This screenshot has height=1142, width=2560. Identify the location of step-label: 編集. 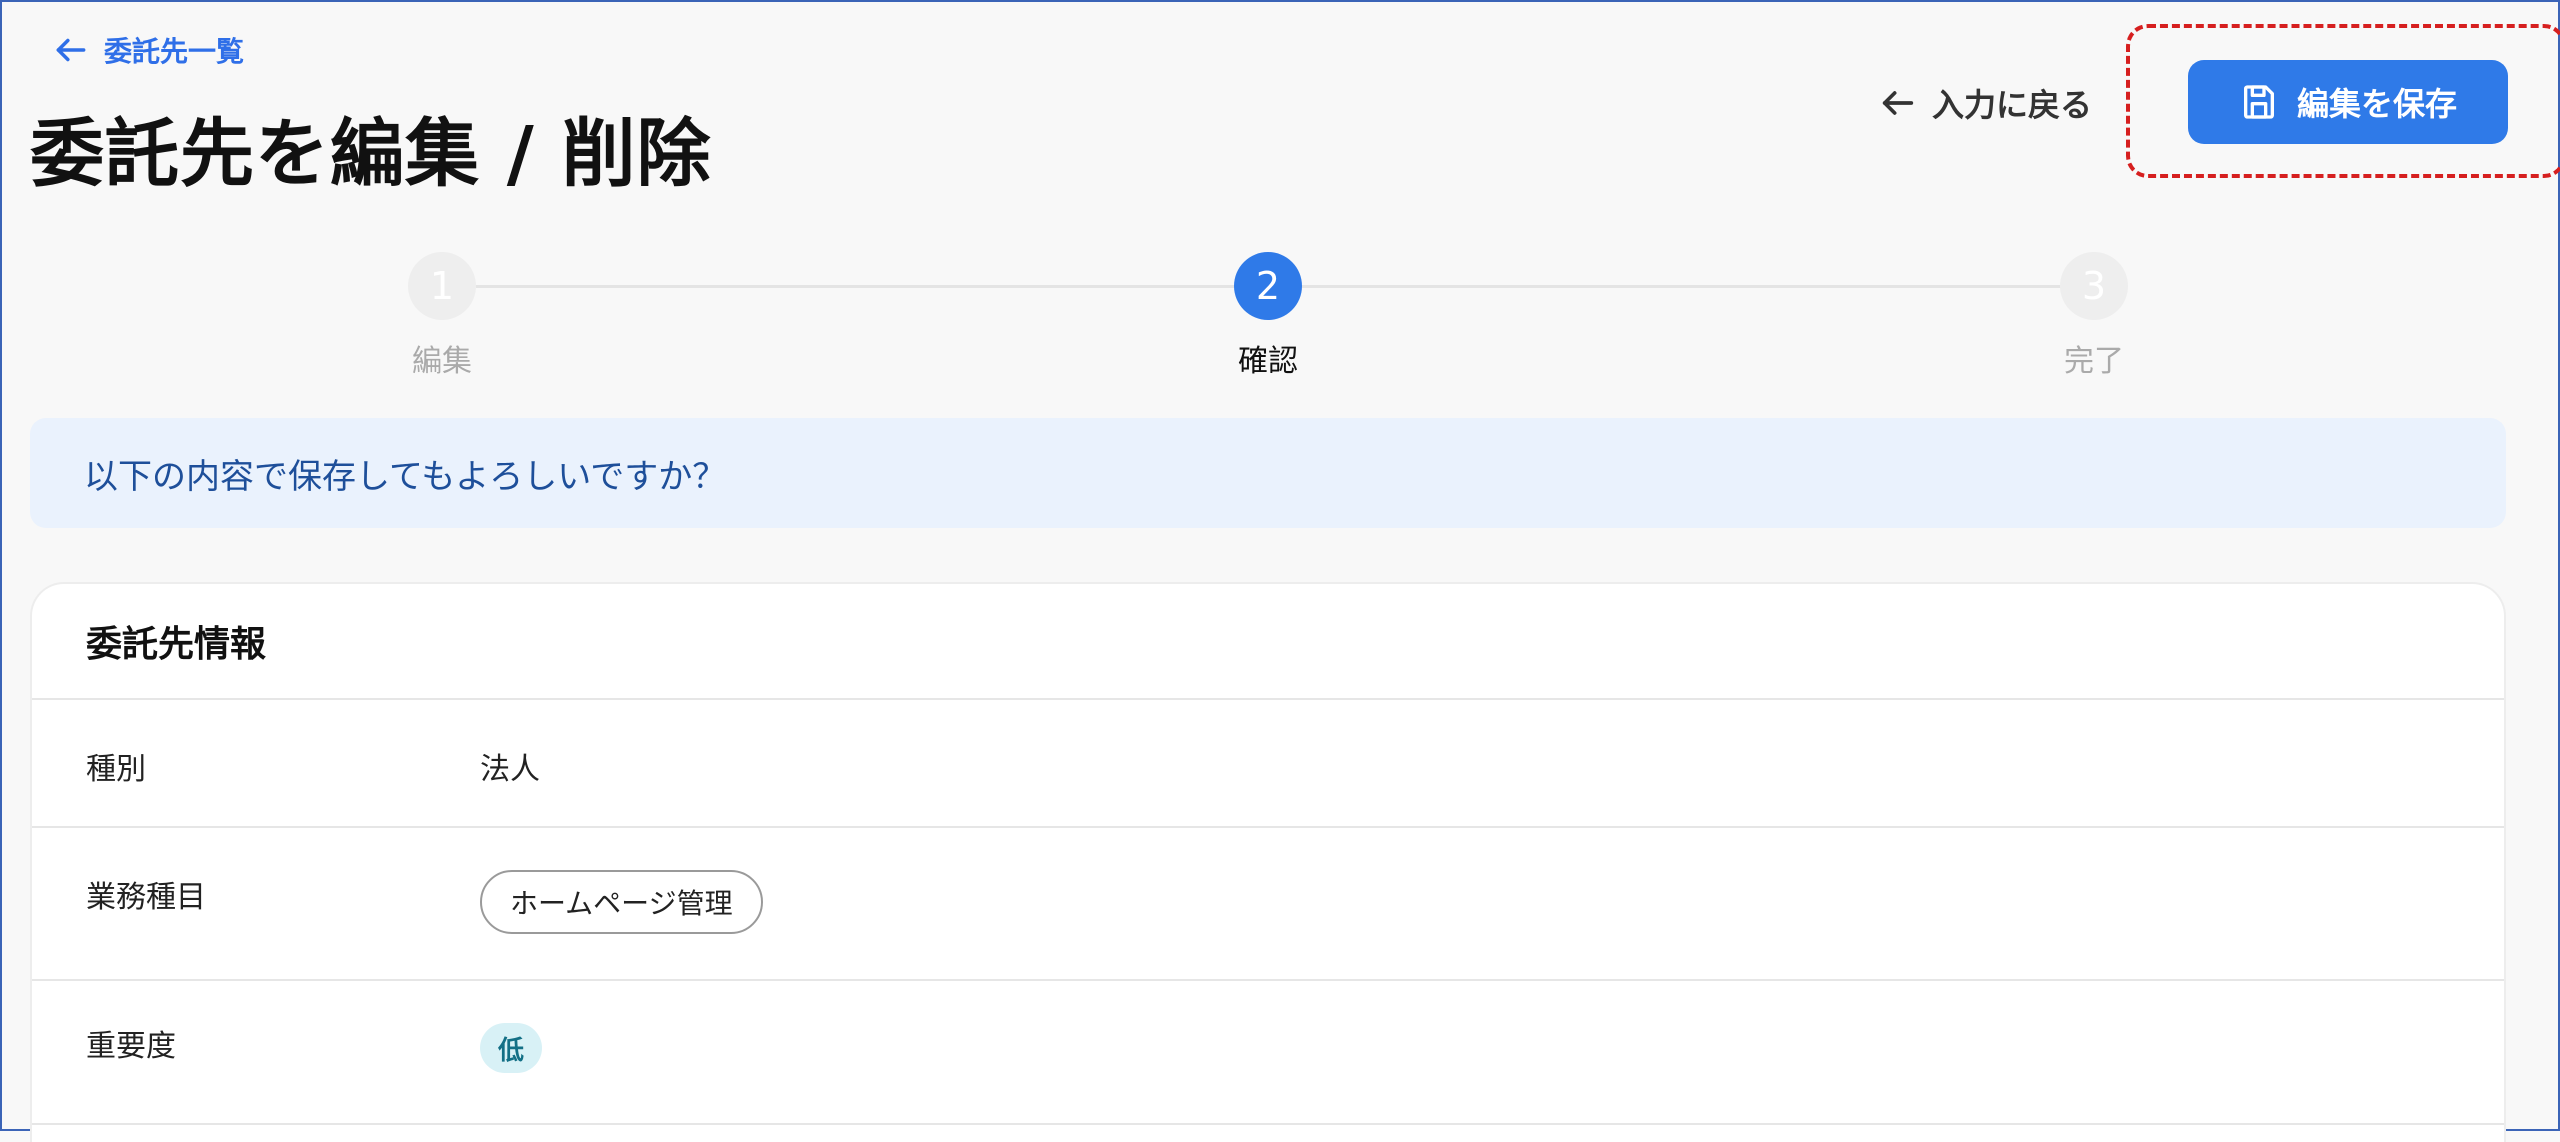
(442, 361).